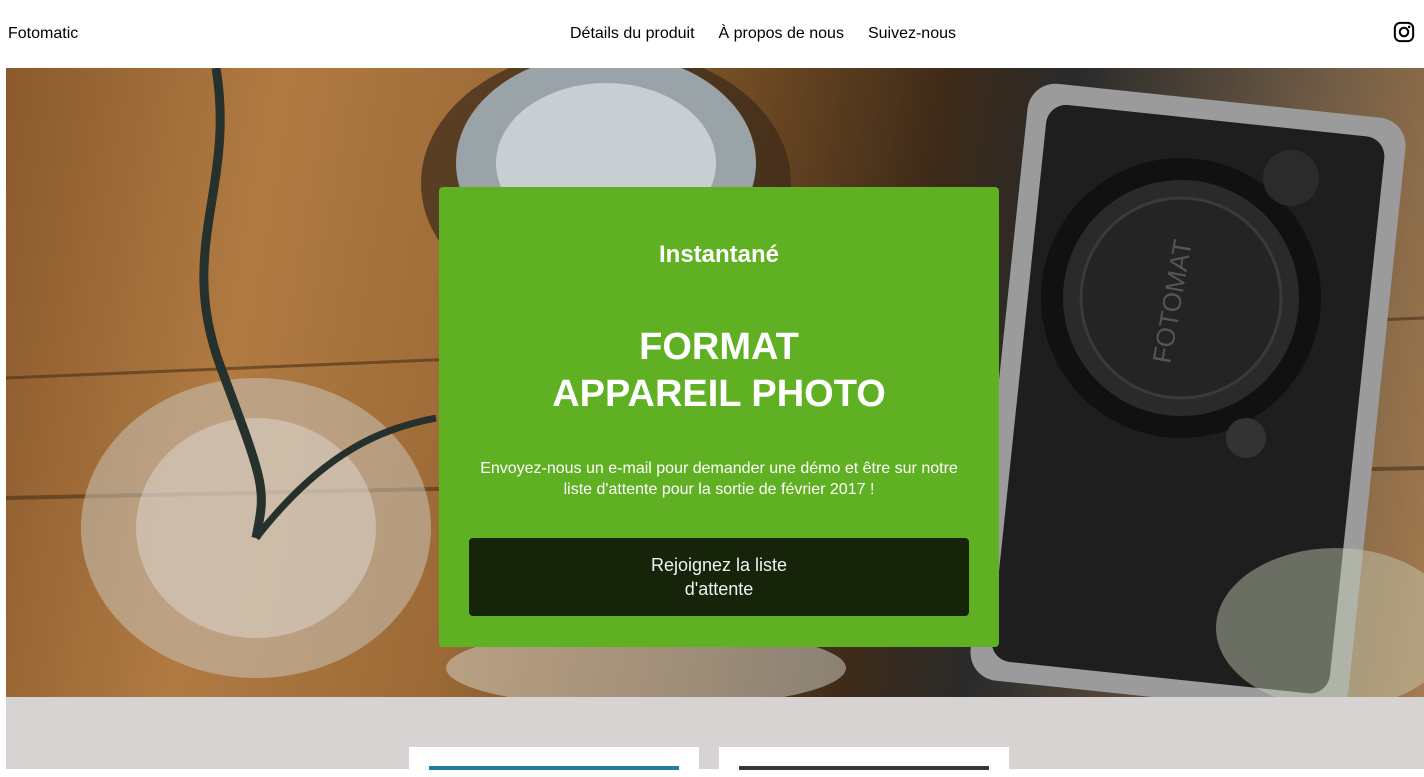 This screenshot has height=777, width=1424. What do you see at coordinates (632, 34) in the screenshot?
I see `nav-item-product-details: Détails du produit` at bounding box center [632, 34].